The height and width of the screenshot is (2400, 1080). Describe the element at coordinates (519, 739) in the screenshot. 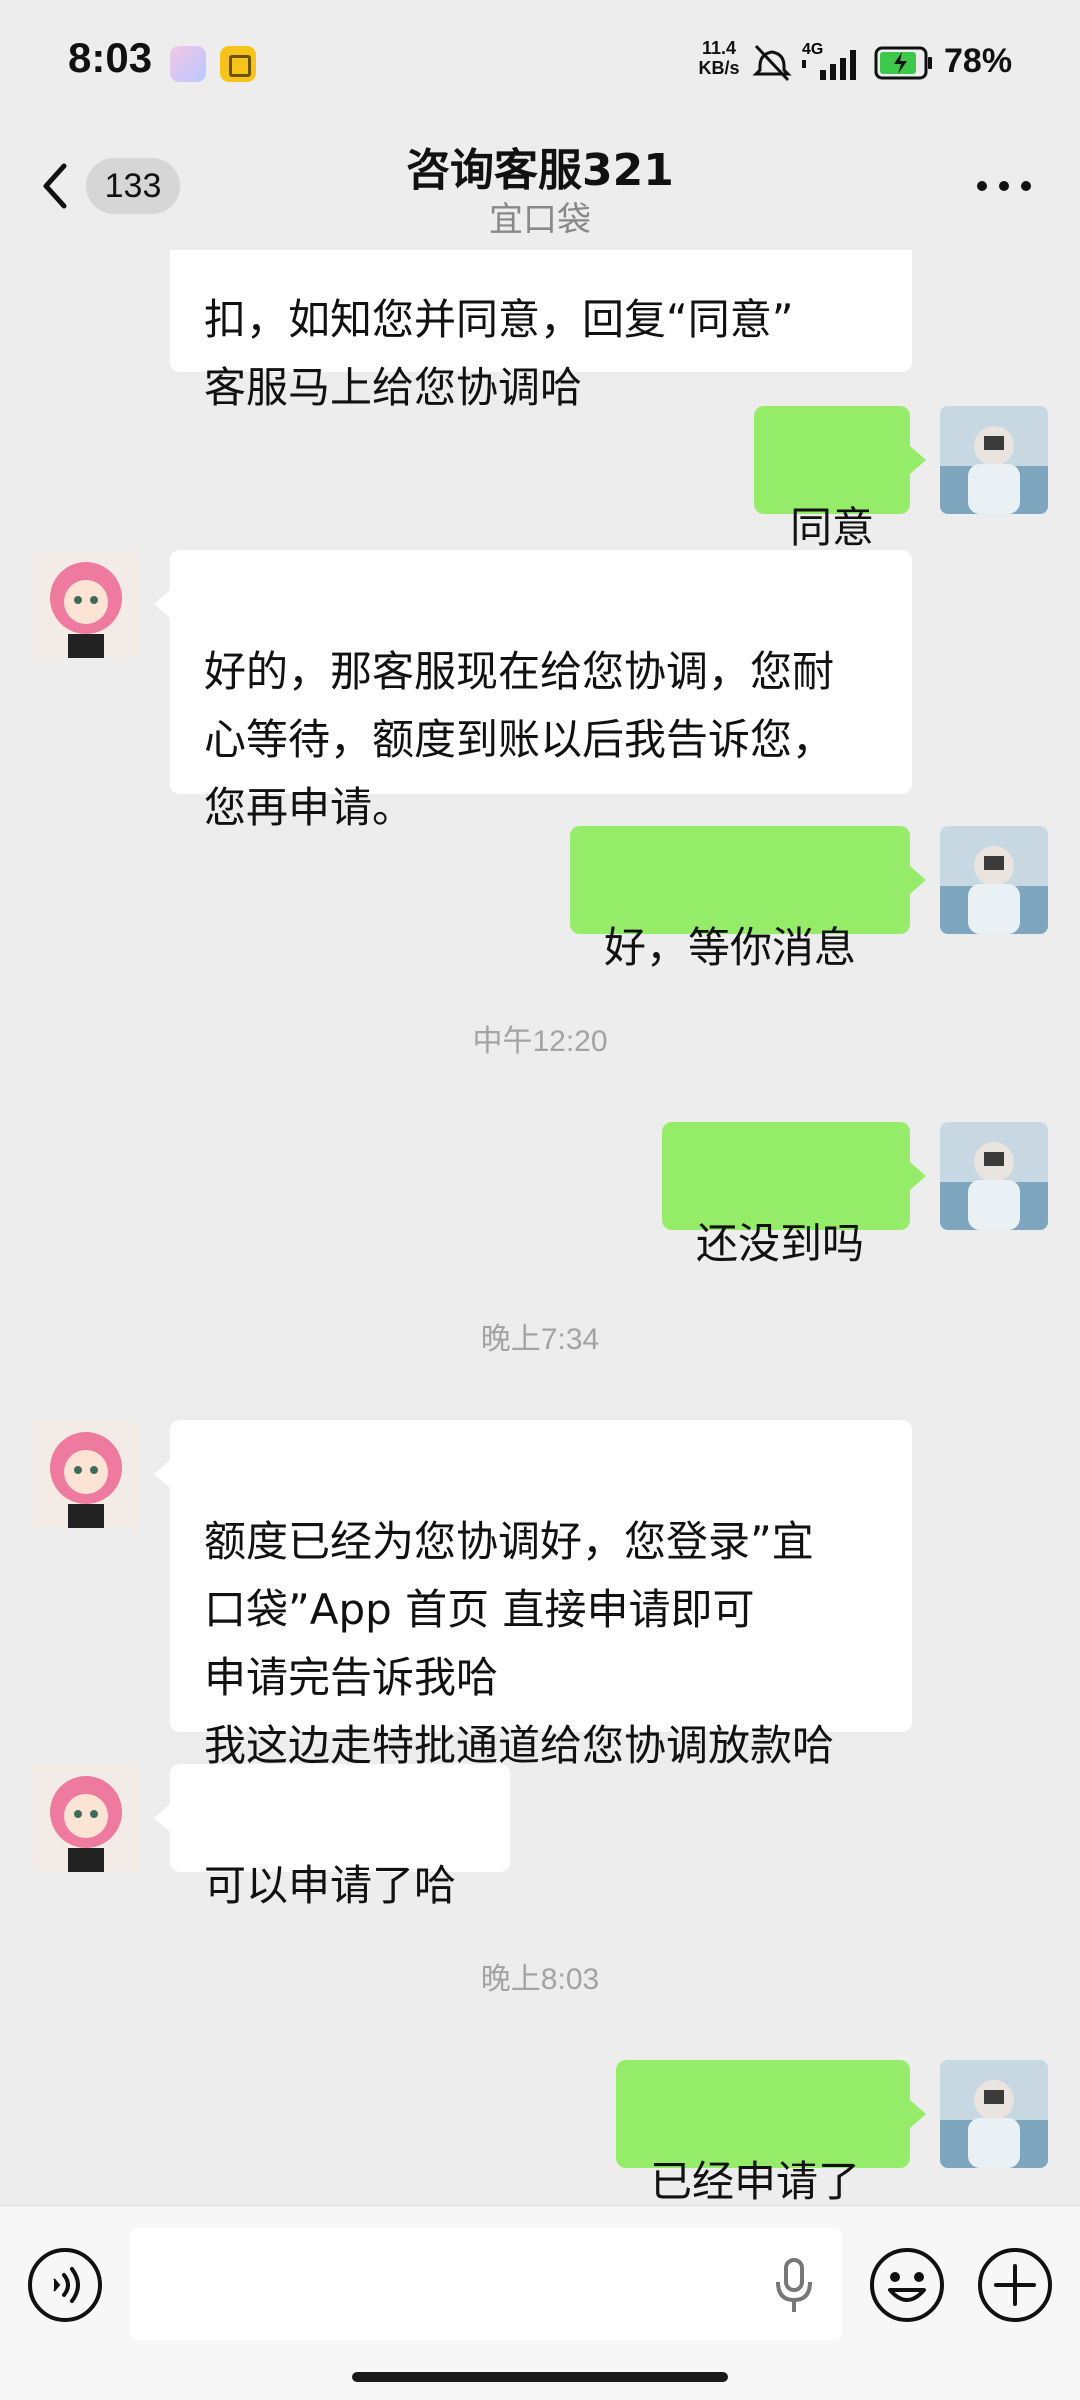

I see `message-text: 好的，那客服现在给您协调，您耐 心等待，额度到账以后我告诉您， 您再申请。` at that location.